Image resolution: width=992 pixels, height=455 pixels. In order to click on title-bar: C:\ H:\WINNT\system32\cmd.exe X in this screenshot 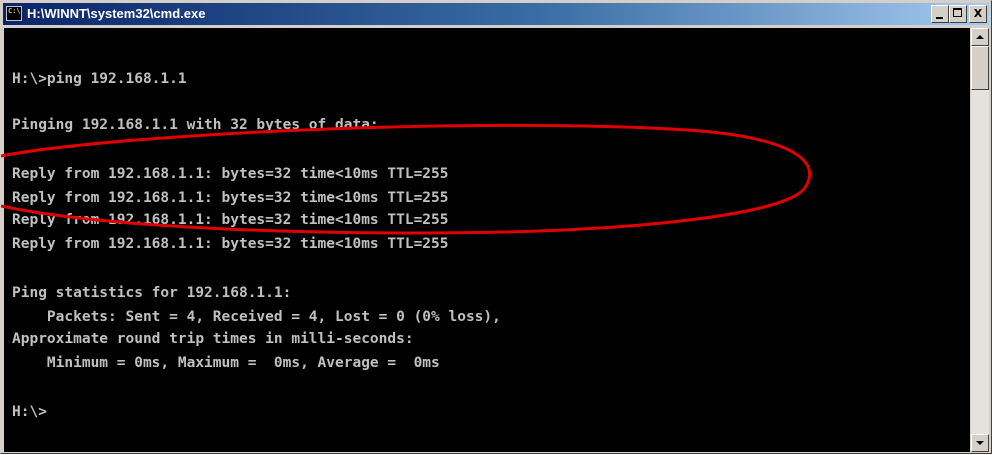, I will do `click(496, 14)`.